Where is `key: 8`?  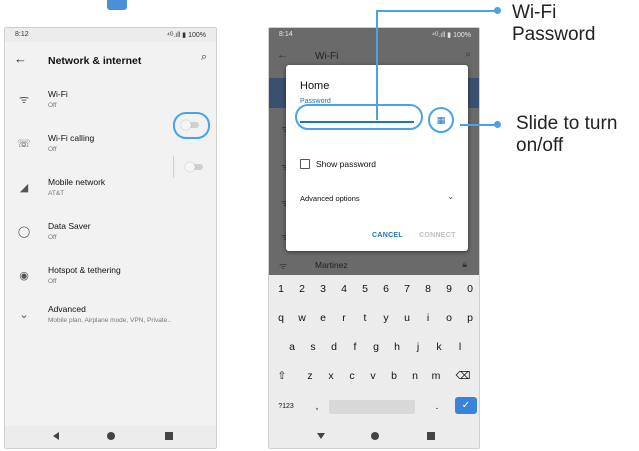 key: 8 is located at coordinates (428, 289).